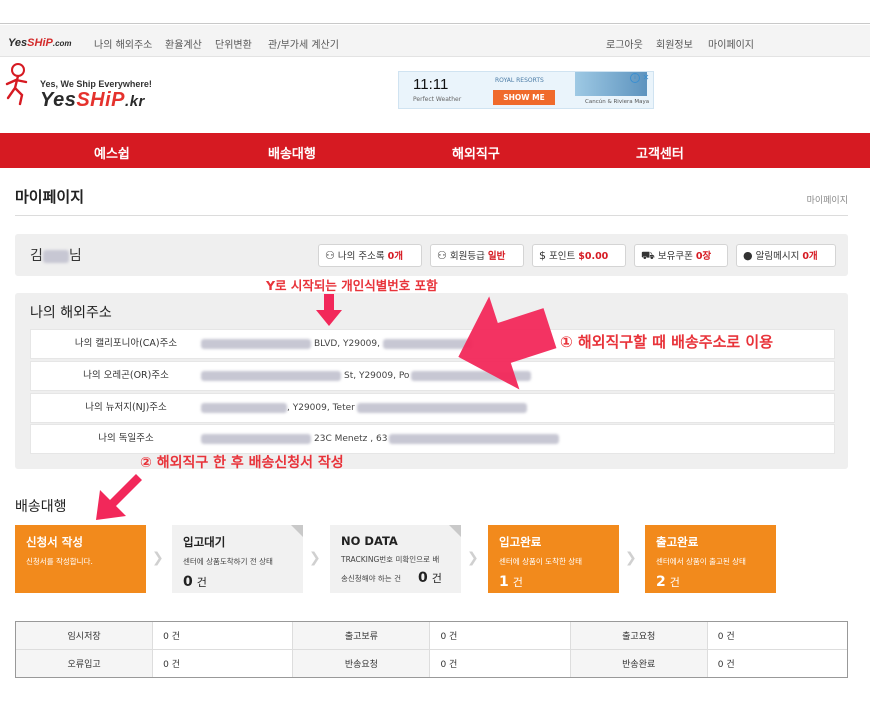  I want to click on step-title: 출고완료, so click(677, 542).